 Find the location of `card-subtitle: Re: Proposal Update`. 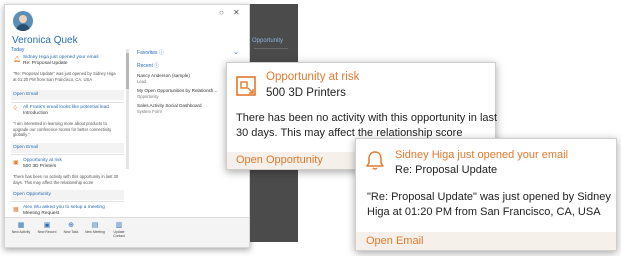

card-subtitle: Re: Proposal Update is located at coordinates (45, 63).